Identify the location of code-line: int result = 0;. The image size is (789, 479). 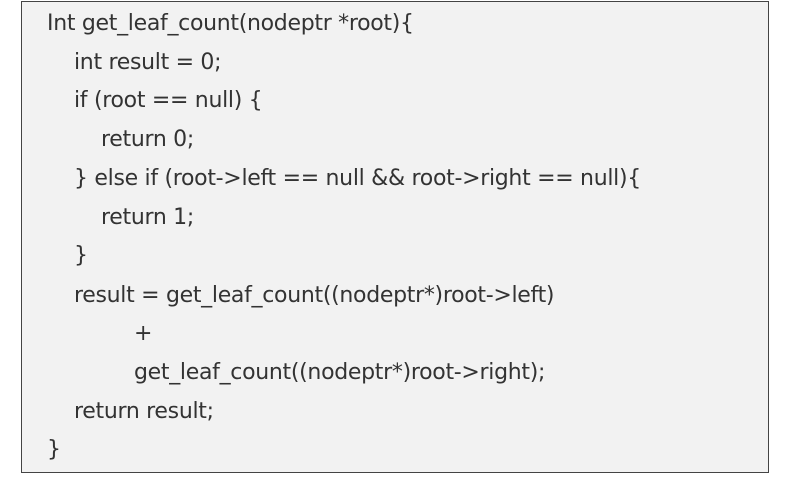
(148, 62).